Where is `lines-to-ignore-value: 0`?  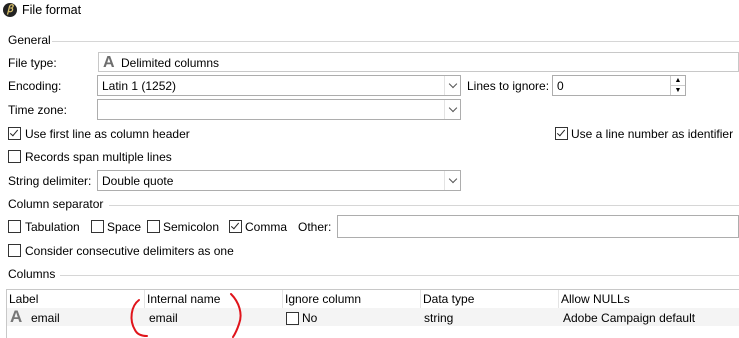
lines-to-ignore-value: 0 is located at coordinates (560, 86).